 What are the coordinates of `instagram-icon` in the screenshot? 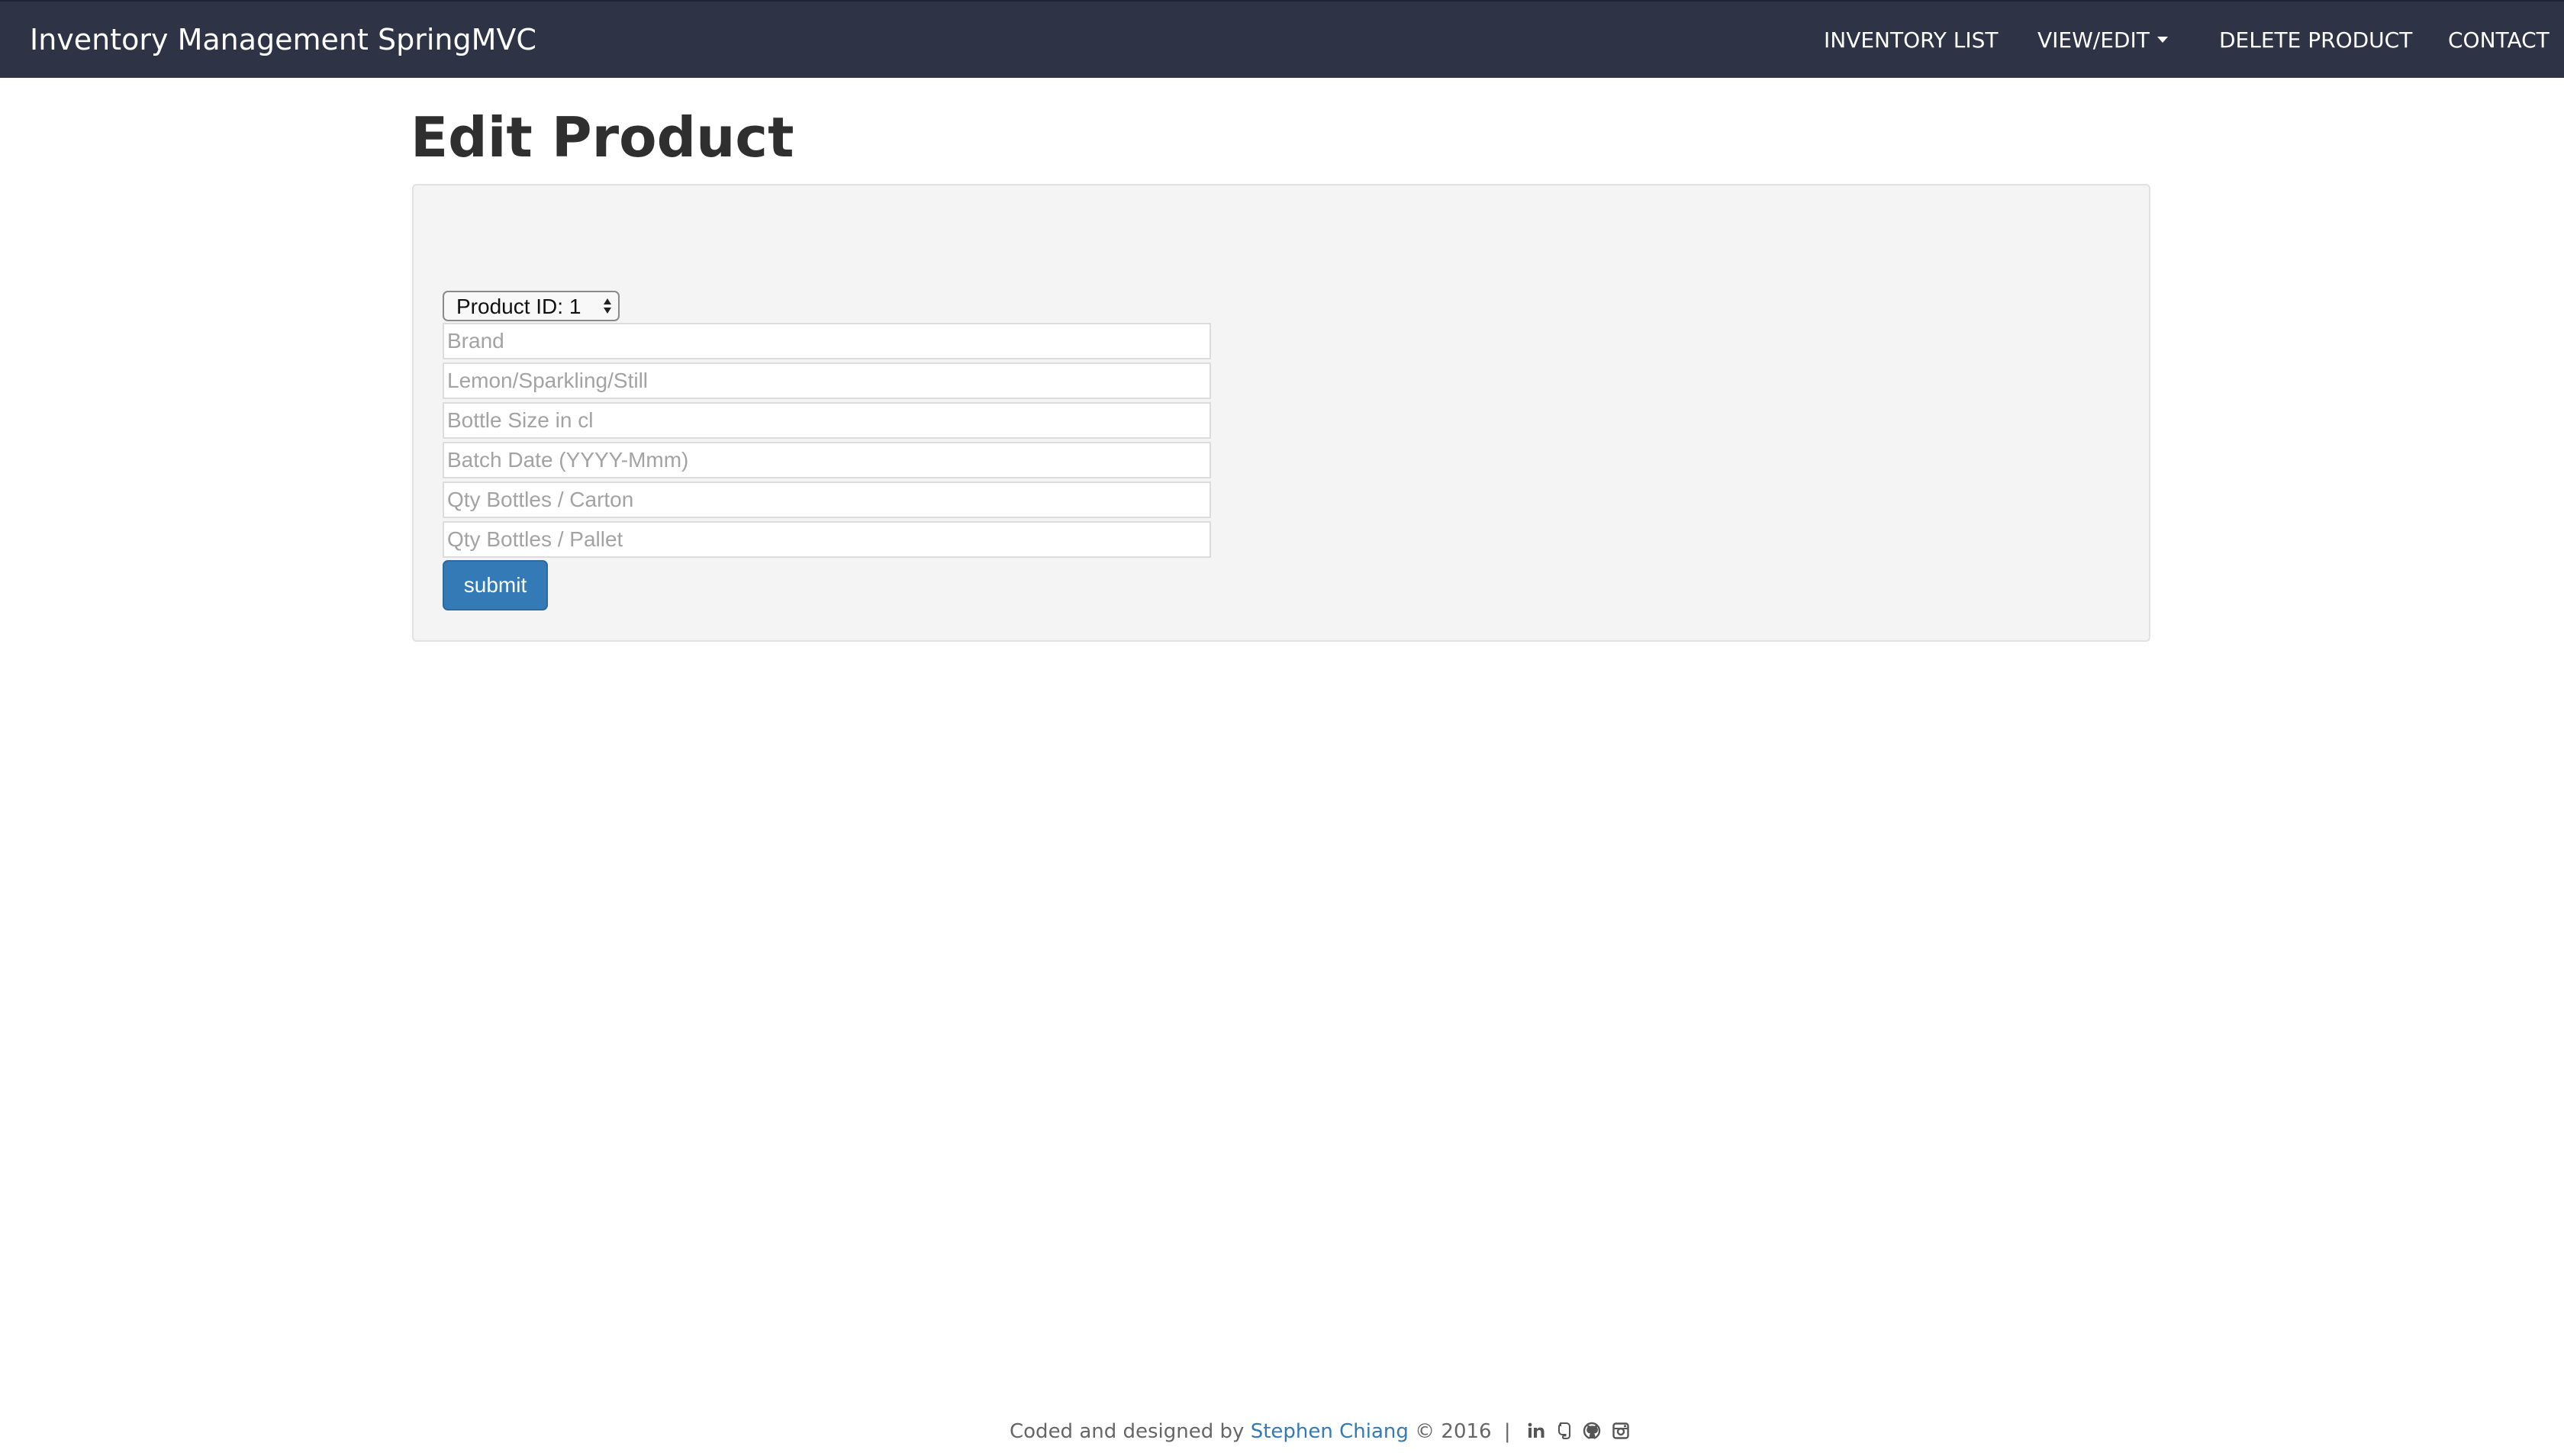 It's located at (1620, 1430).